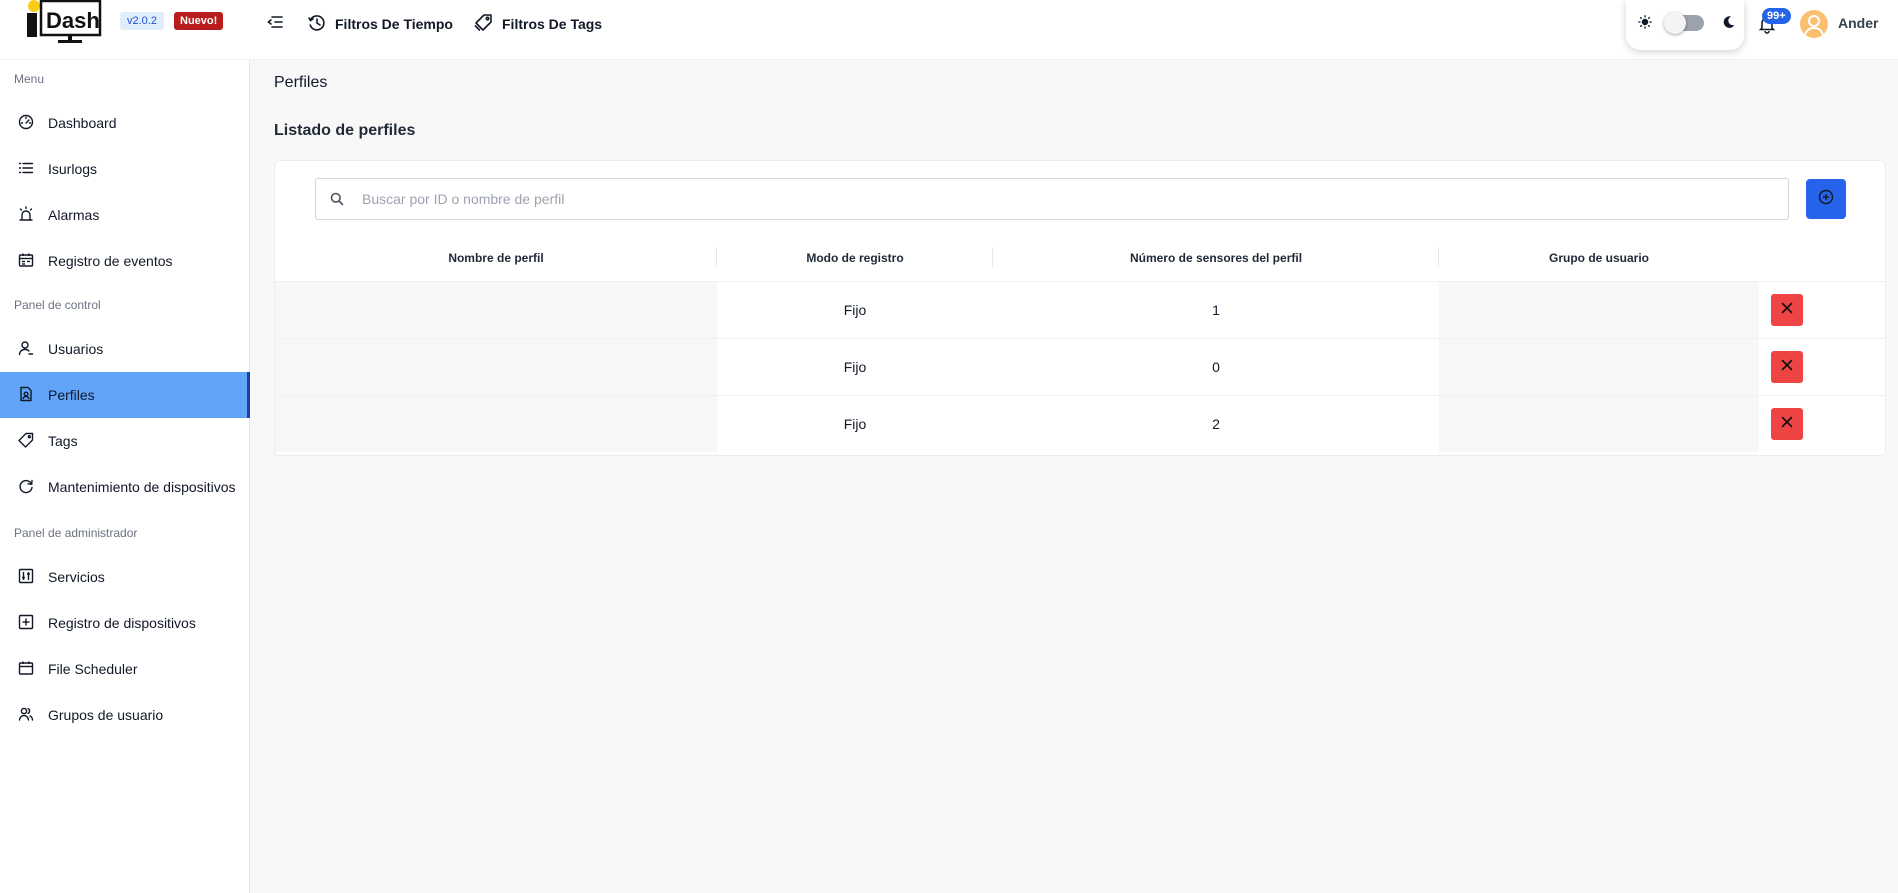 The width and height of the screenshot is (1898, 893). What do you see at coordinates (125, 123) in the screenshot?
I see `sidebar-item-dashboard: Dashboard` at bounding box center [125, 123].